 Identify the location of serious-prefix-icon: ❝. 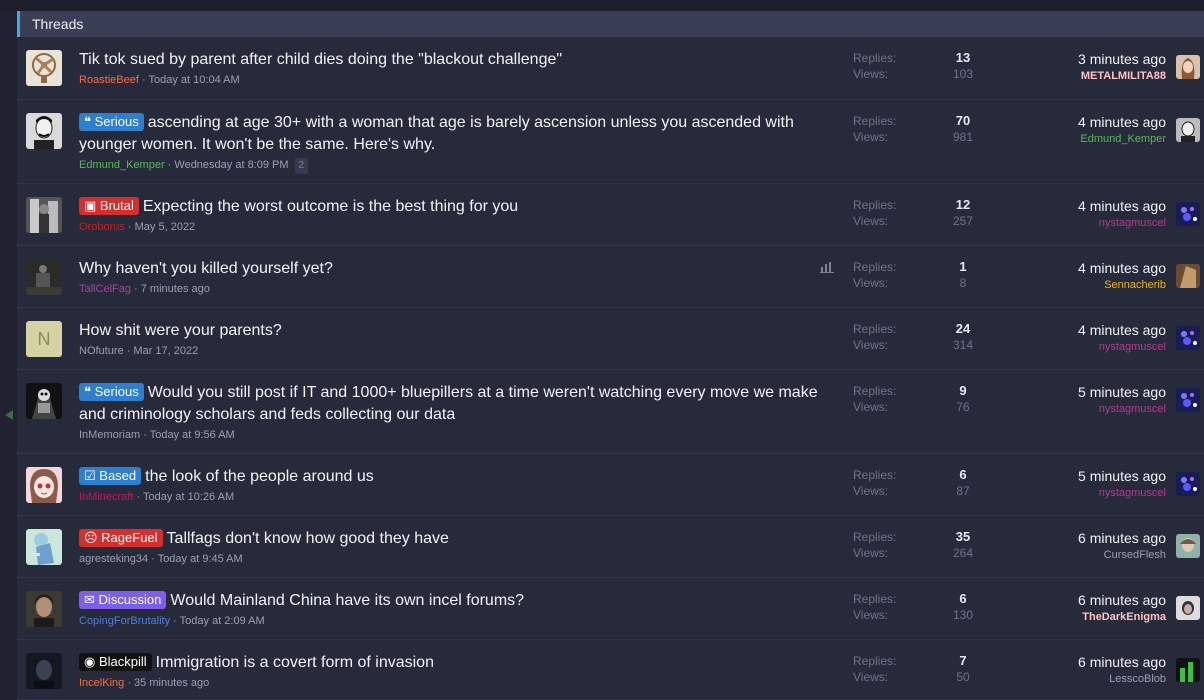
(89, 121).